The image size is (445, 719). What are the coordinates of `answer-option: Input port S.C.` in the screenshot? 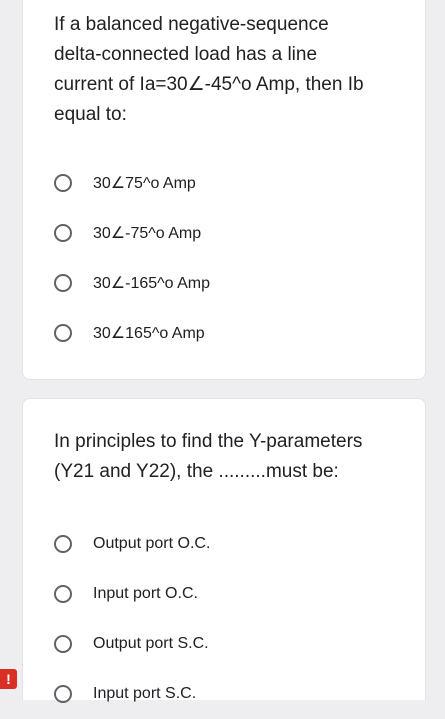 It's located at (224, 694).